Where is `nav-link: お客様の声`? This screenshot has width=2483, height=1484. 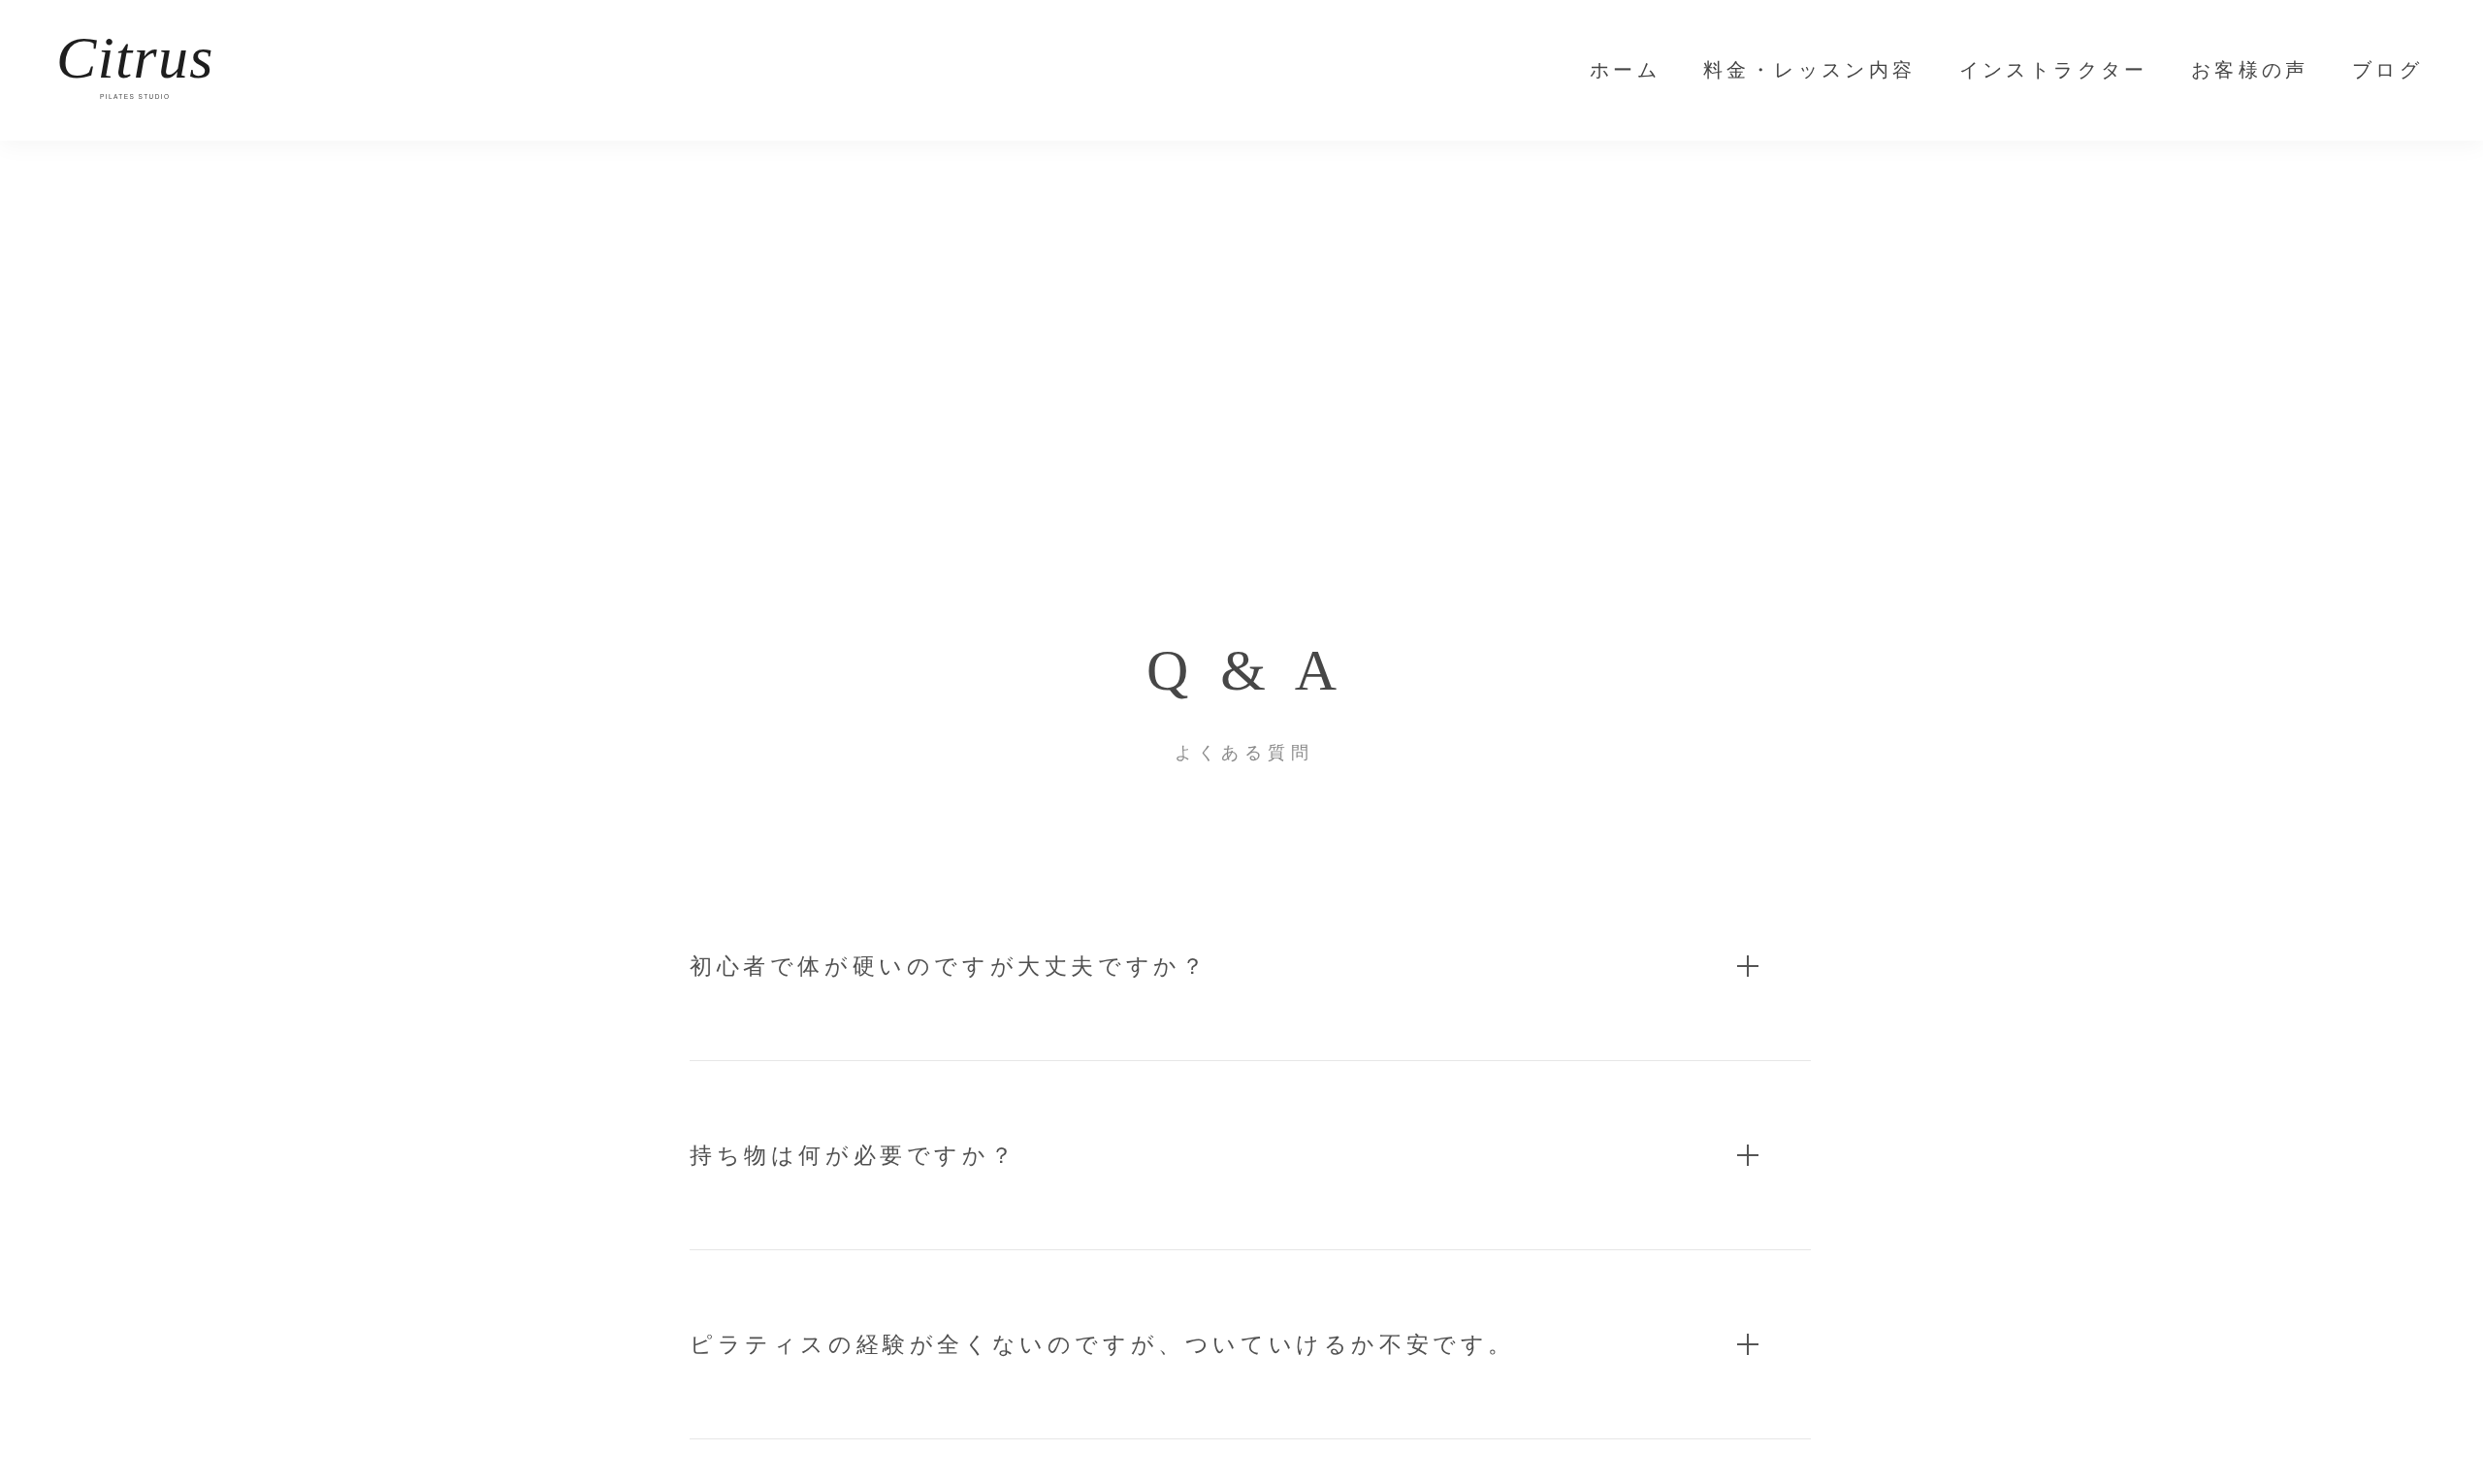
nav-link: お客様の声 is located at coordinates (2250, 70).